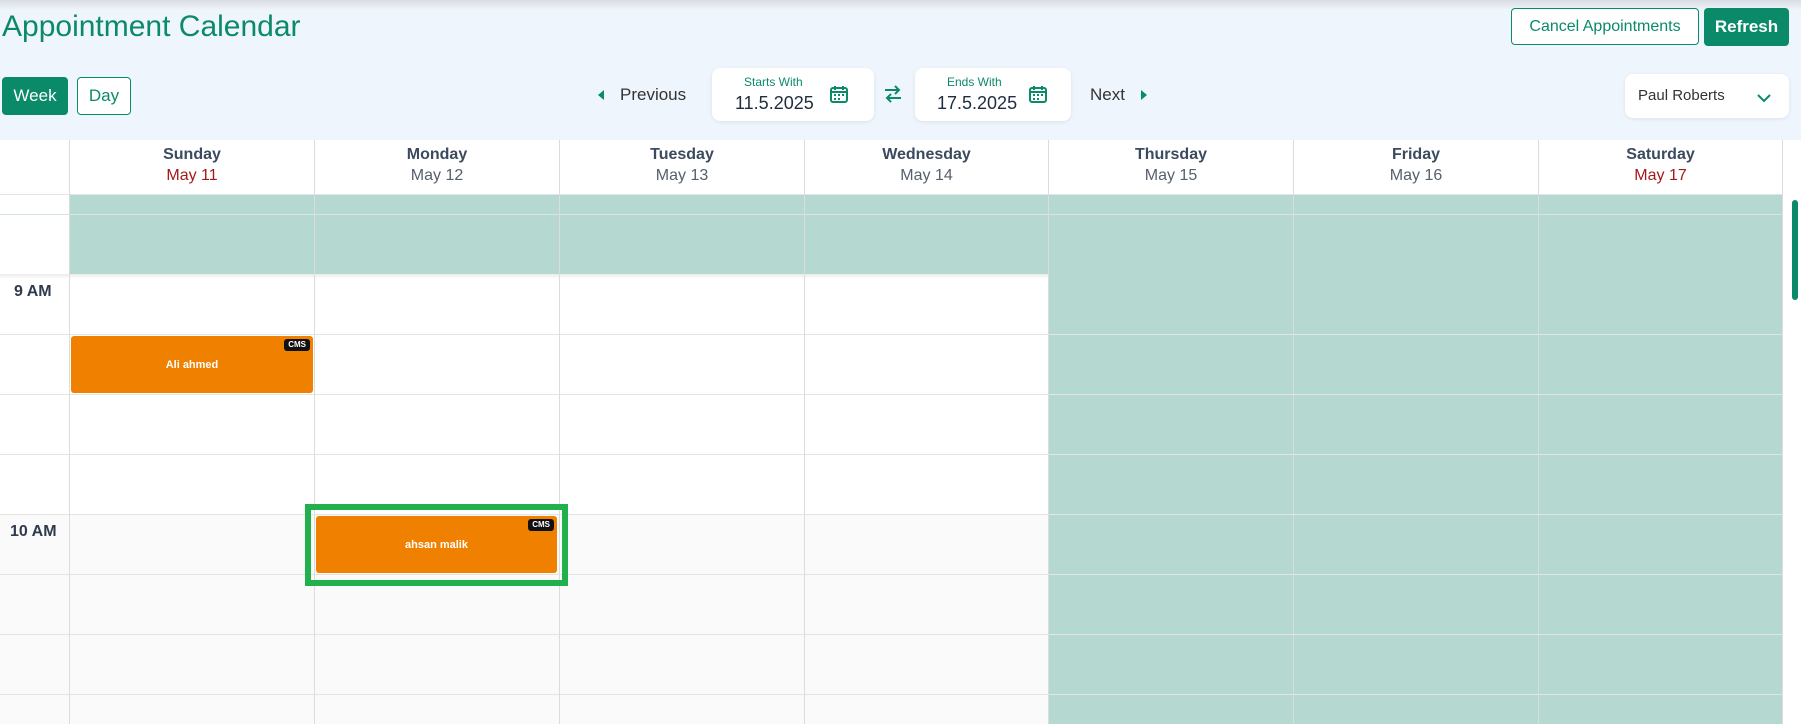 The height and width of the screenshot is (724, 1801). I want to click on end-date-value: 17.5.2025, so click(977, 103).